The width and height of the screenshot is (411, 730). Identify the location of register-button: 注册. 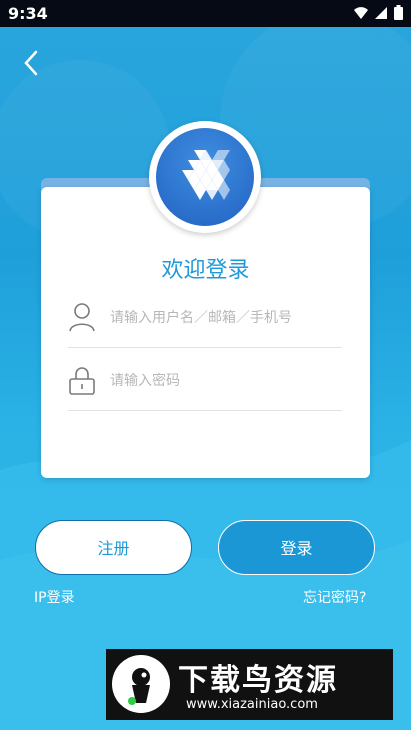
(113, 547).